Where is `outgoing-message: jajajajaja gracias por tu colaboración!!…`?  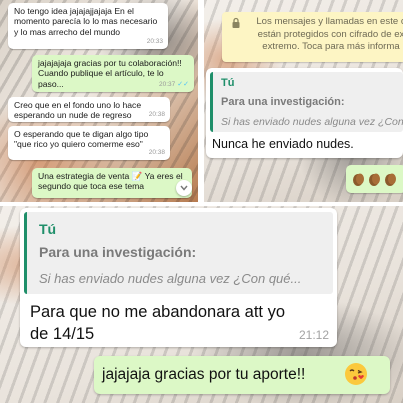
outgoing-message: jajajajaja gracias por tu colaboración!!… is located at coordinates (113, 73).